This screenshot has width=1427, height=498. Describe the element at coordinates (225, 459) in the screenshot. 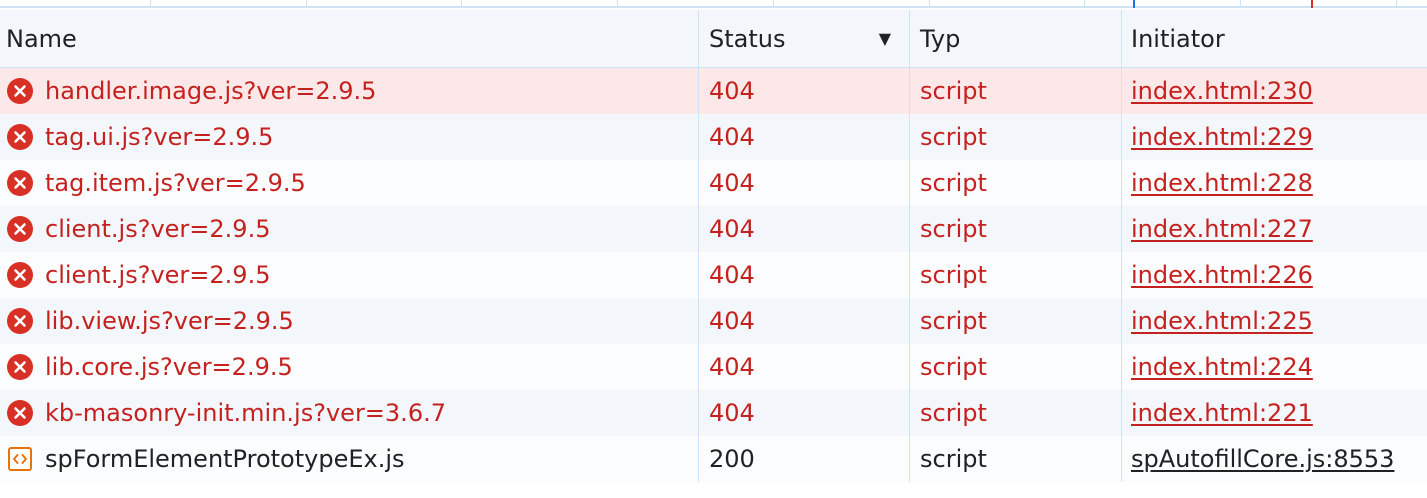

I see `request-name: spFormElementPrototypeEx.js` at that location.